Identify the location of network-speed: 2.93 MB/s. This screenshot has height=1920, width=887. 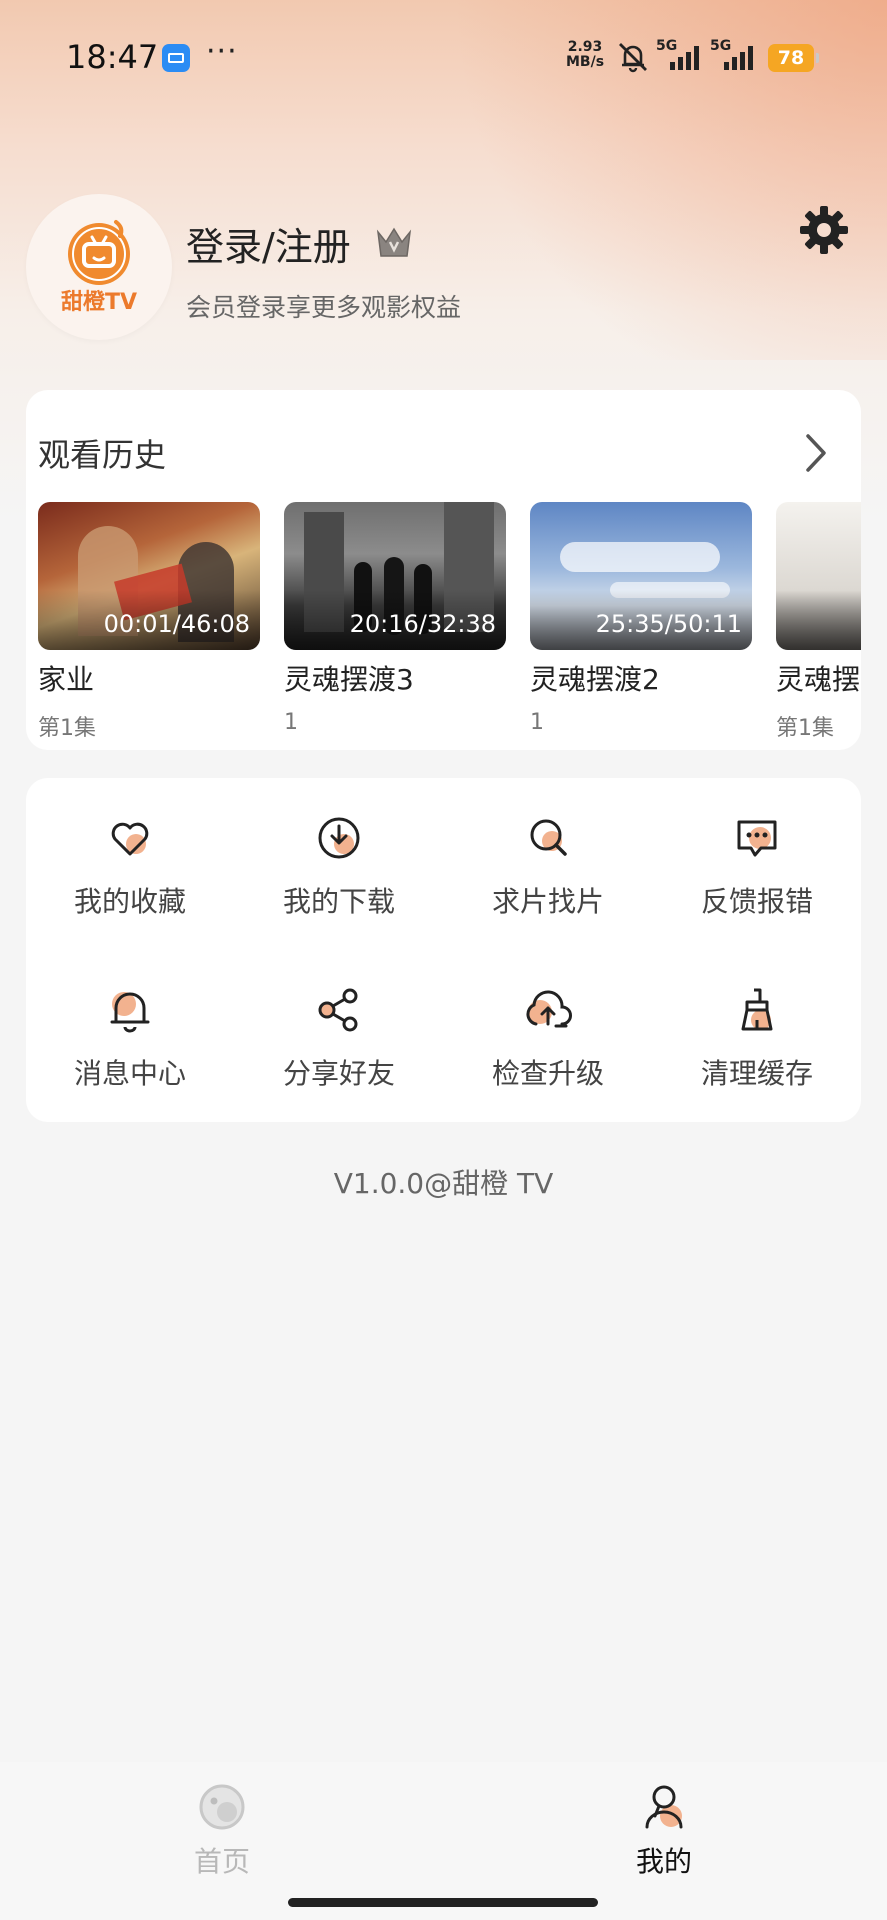
(585, 55).